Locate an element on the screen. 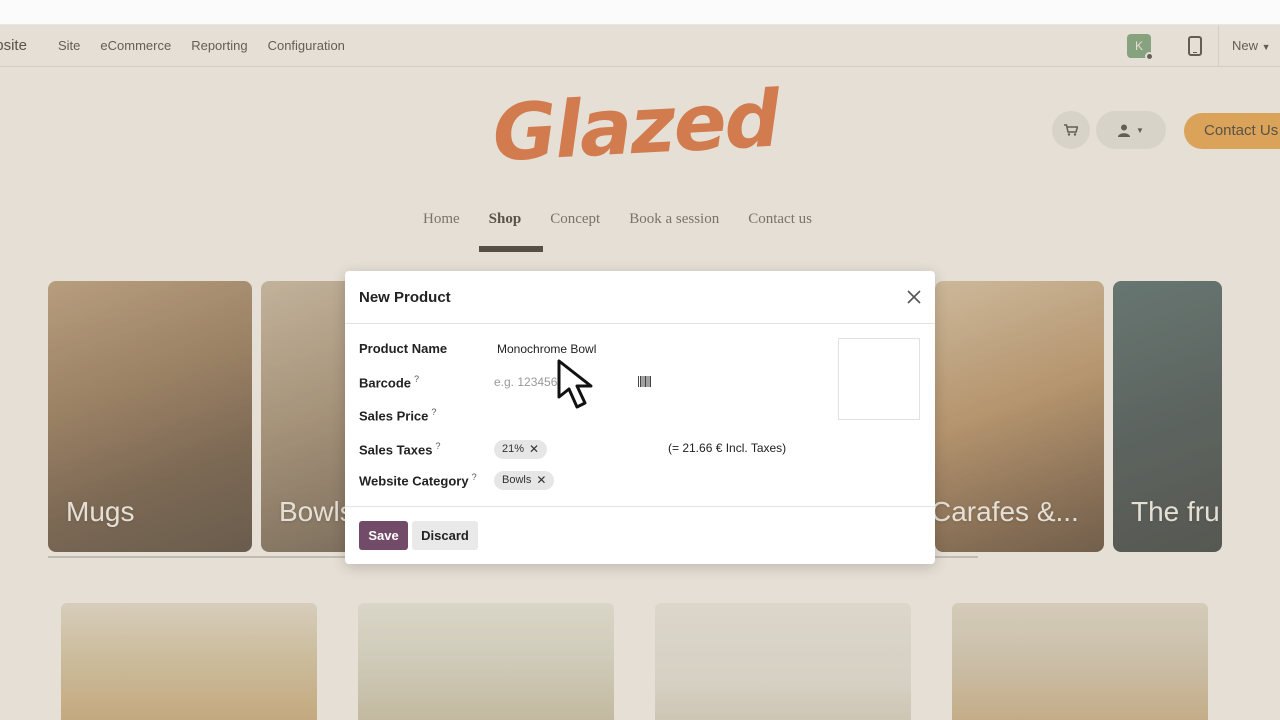 The width and height of the screenshot is (1280, 720). mouse-cursor-icon is located at coordinates (575, 384).